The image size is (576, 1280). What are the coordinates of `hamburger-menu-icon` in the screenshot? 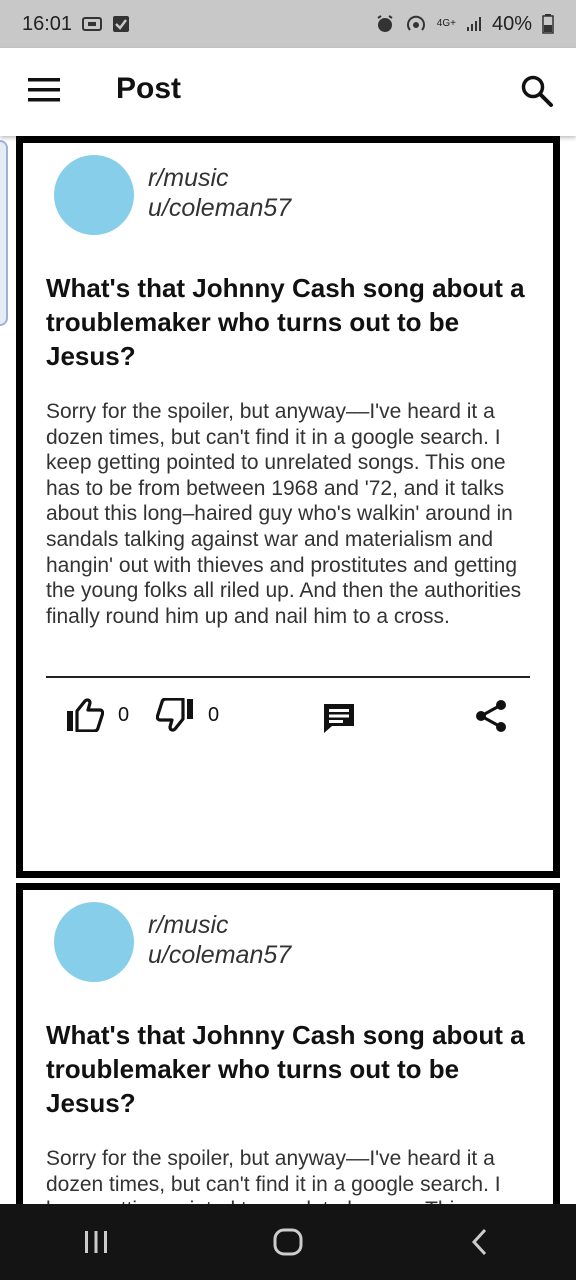 It's located at (44, 92).